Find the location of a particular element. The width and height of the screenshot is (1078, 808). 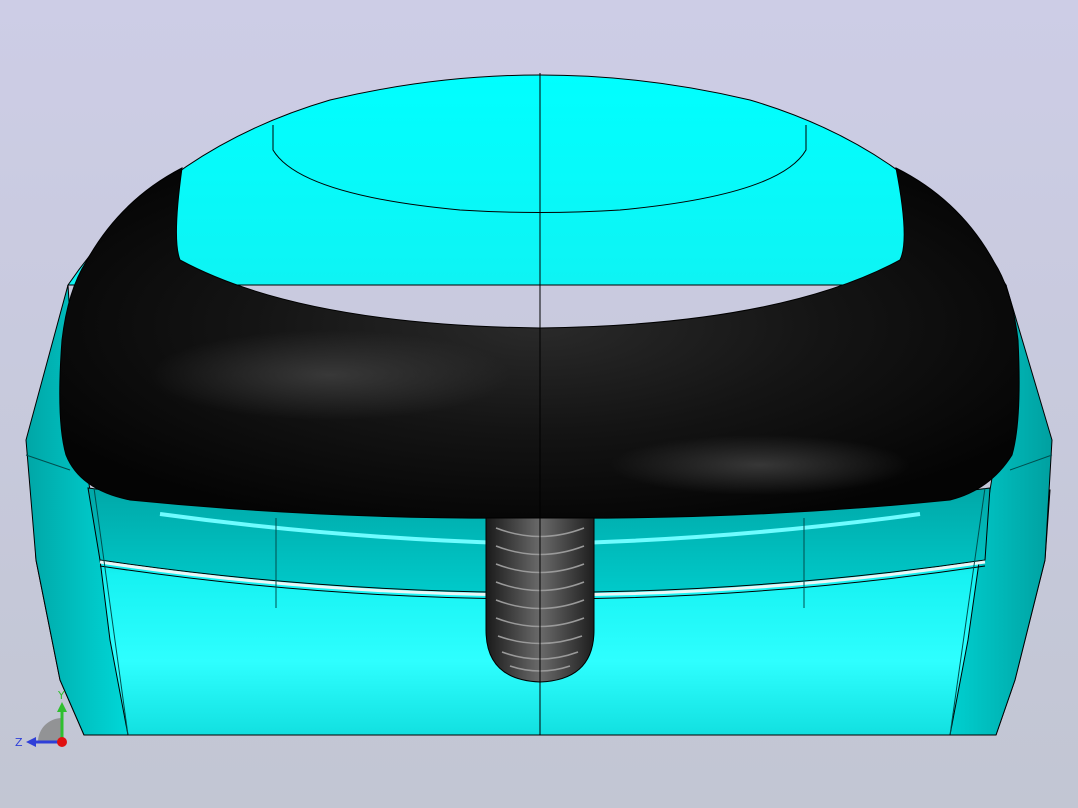

triad-x-axis-dot is located at coordinates (62, 742).